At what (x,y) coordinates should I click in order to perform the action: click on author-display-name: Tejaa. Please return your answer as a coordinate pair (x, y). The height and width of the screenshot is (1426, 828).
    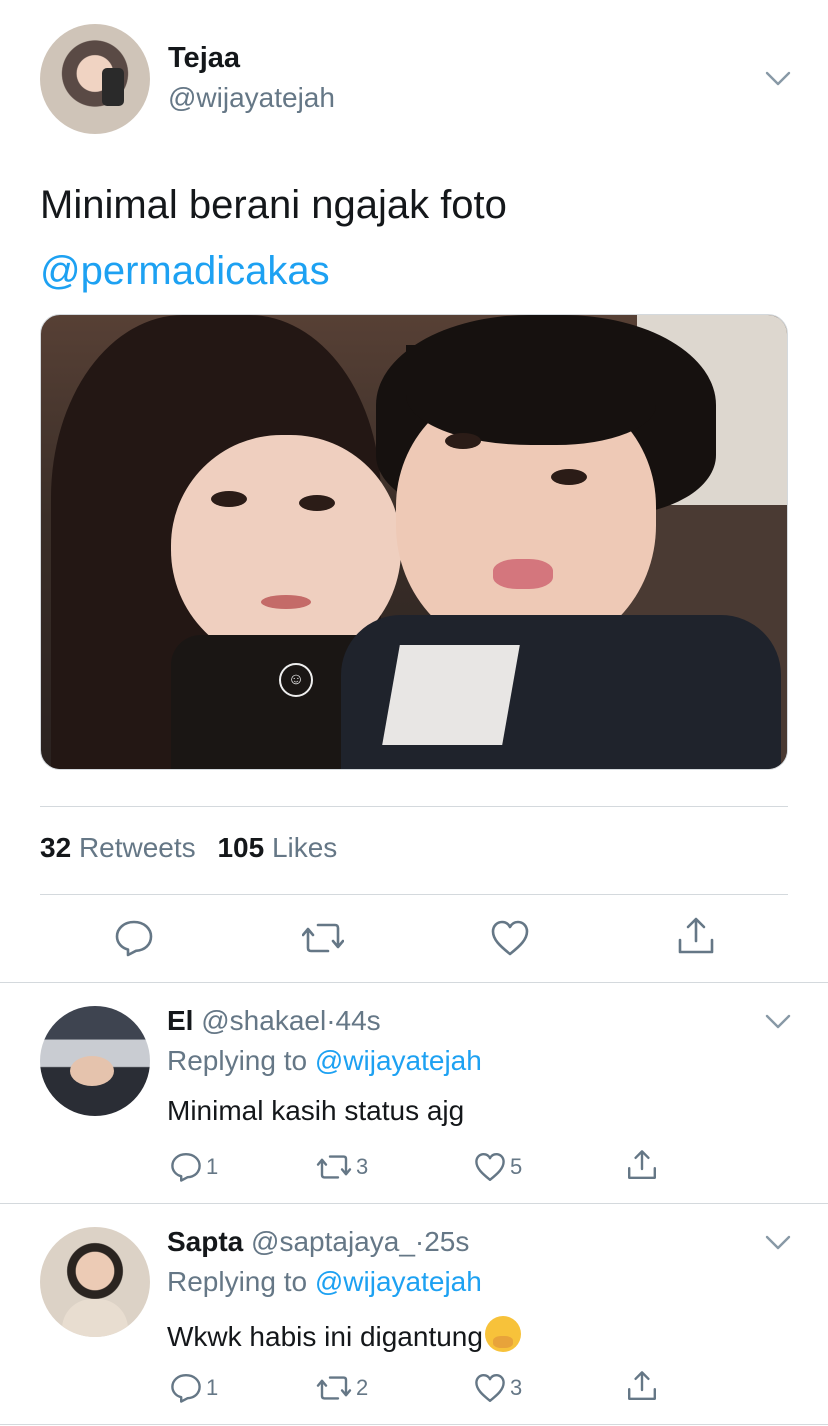
    Looking at the image, I should click on (204, 58).